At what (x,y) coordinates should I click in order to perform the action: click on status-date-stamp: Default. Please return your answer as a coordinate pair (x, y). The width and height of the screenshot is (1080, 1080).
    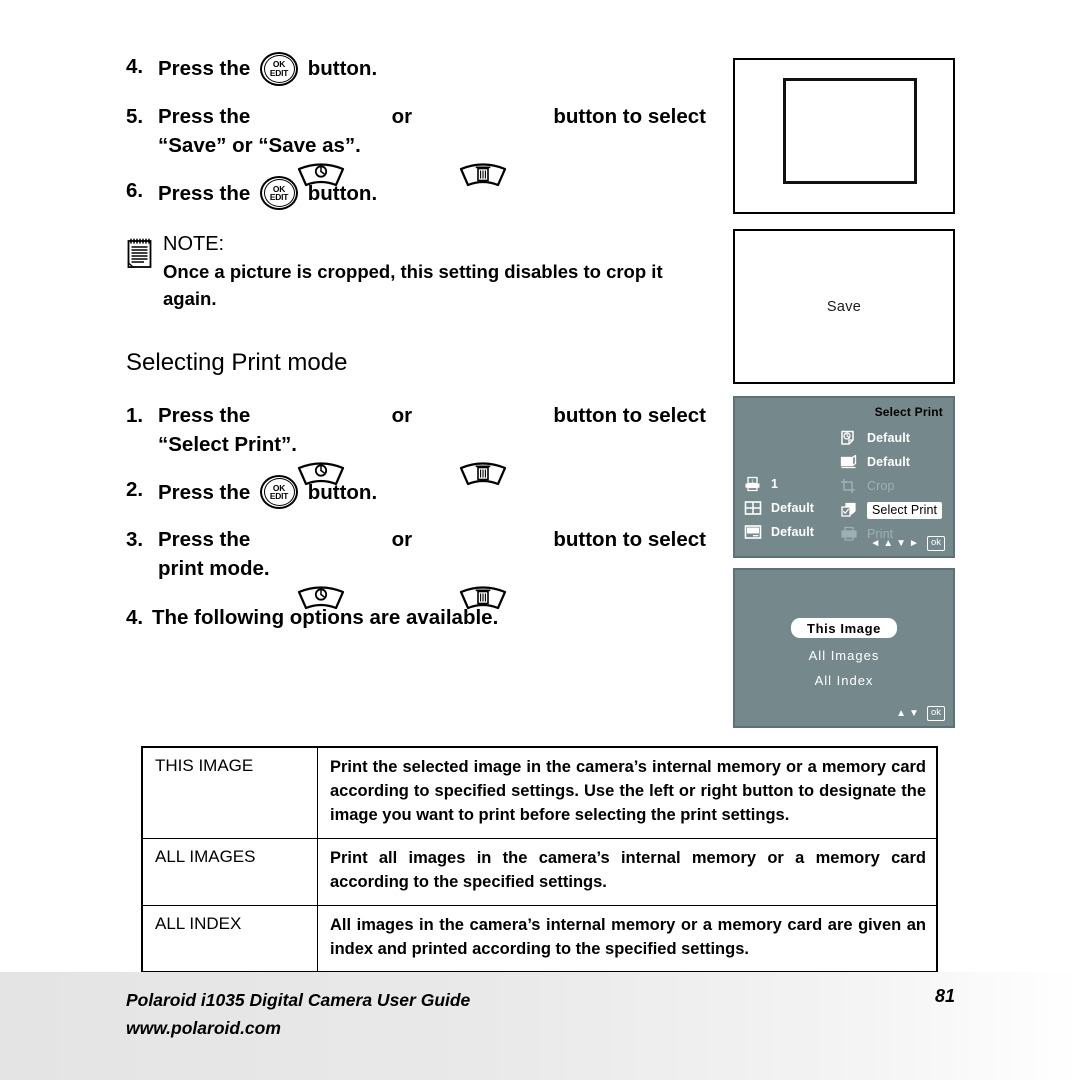
    Looking at the image, I should click on (791, 532).